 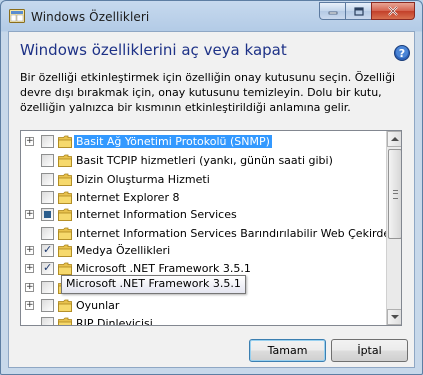 I want to click on help-icon: ?, so click(x=402, y=53).